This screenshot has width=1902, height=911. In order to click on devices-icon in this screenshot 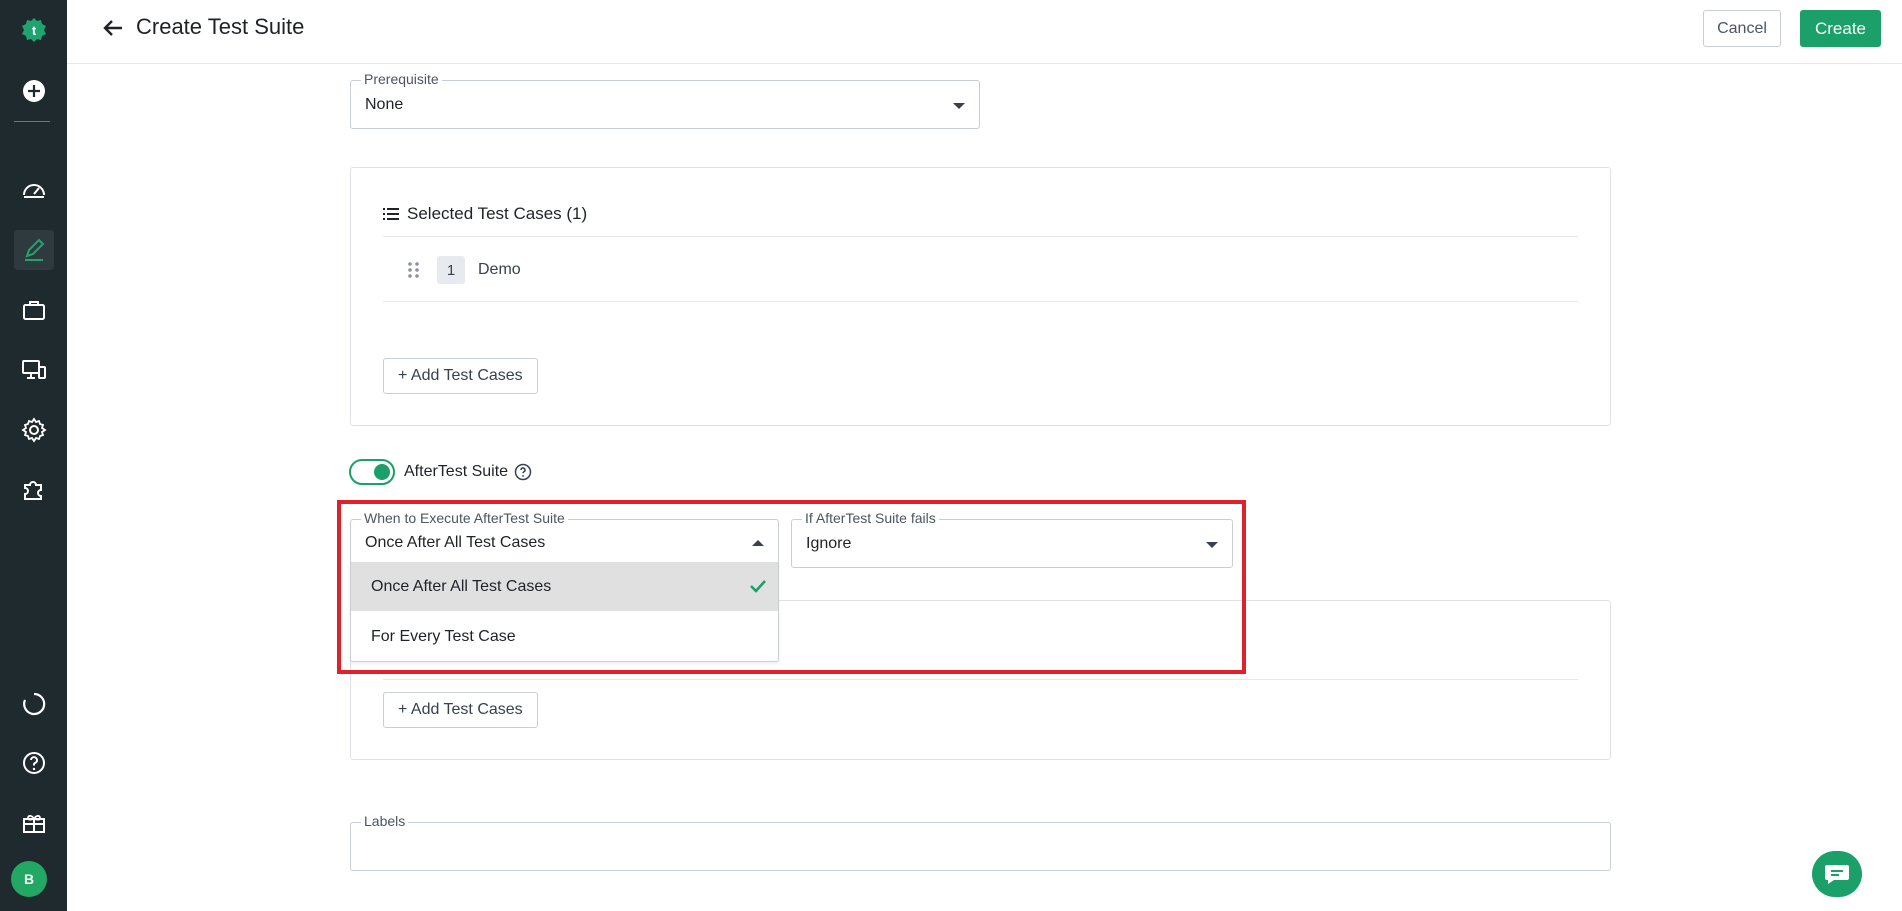, I will do `click(34, 370)`.